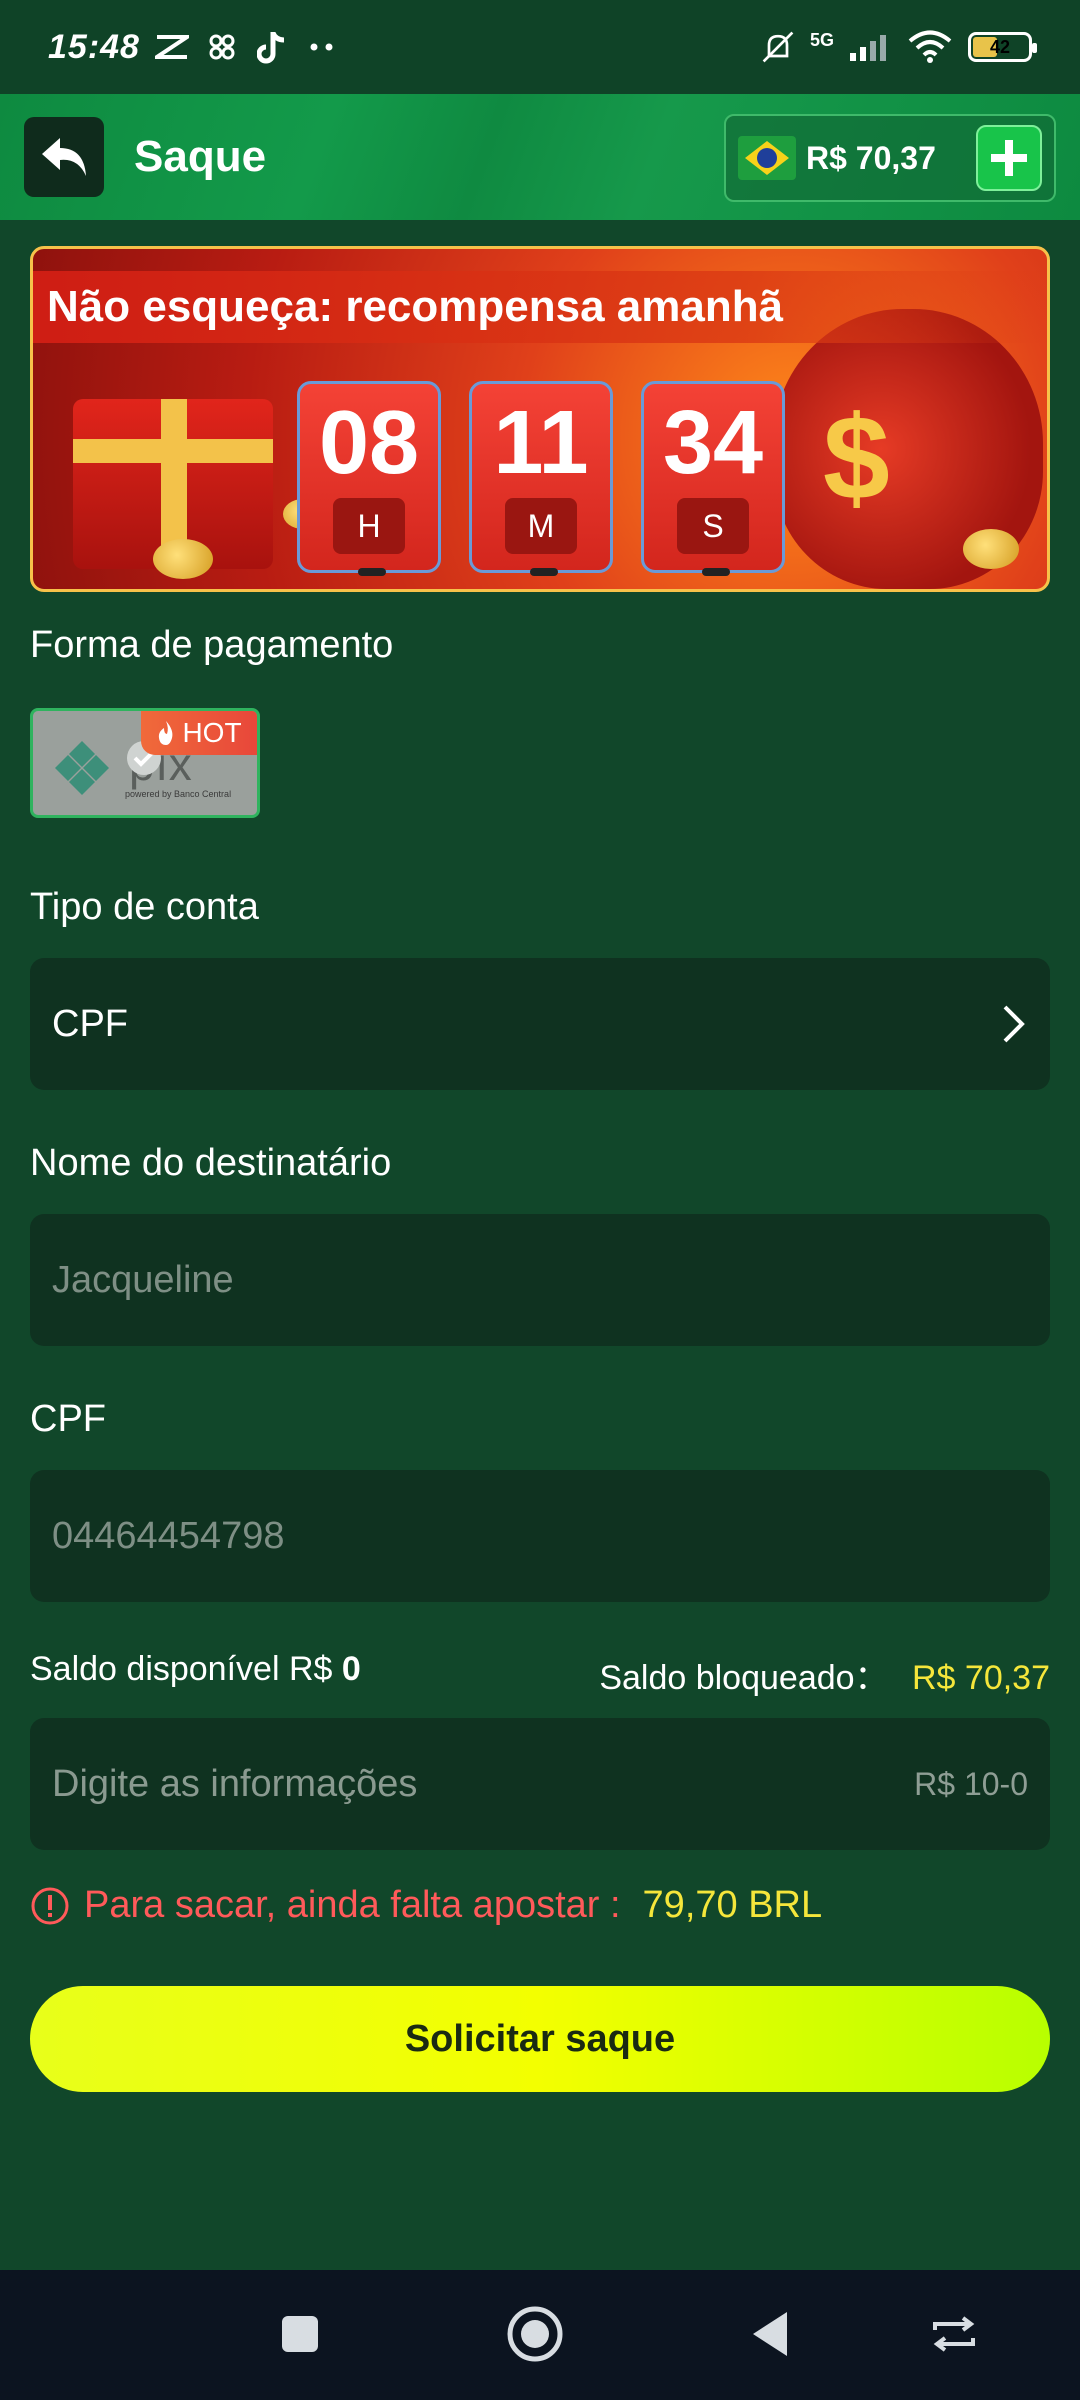 The height and width of the screenshot is (2400, 1080). Describe the element at coordinates (821, 39) in the screenshot. I see `network-label: 5G` at that location.